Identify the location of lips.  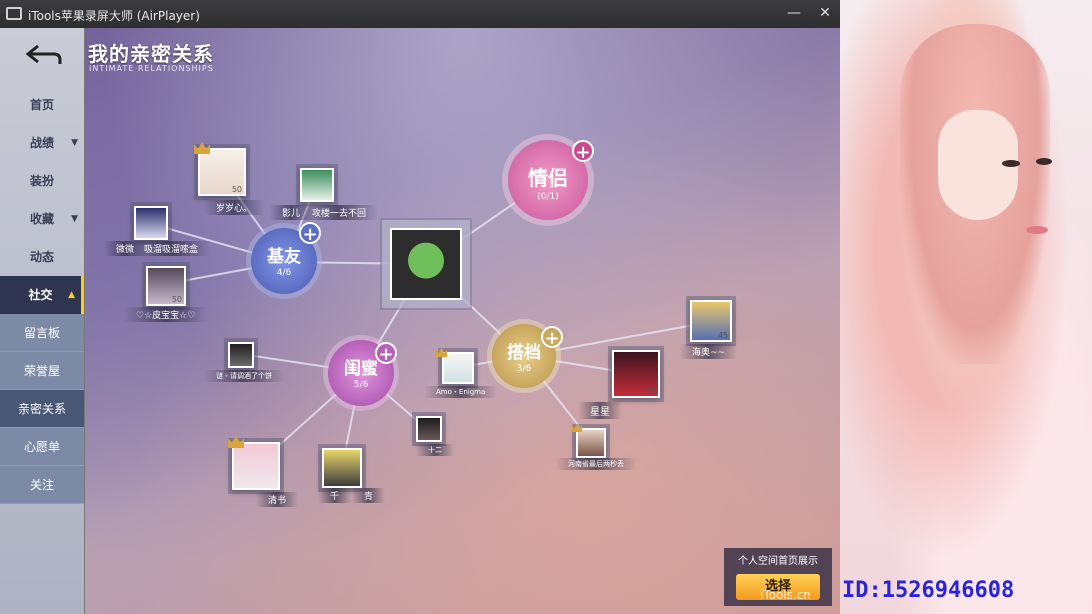
(1037, 230).